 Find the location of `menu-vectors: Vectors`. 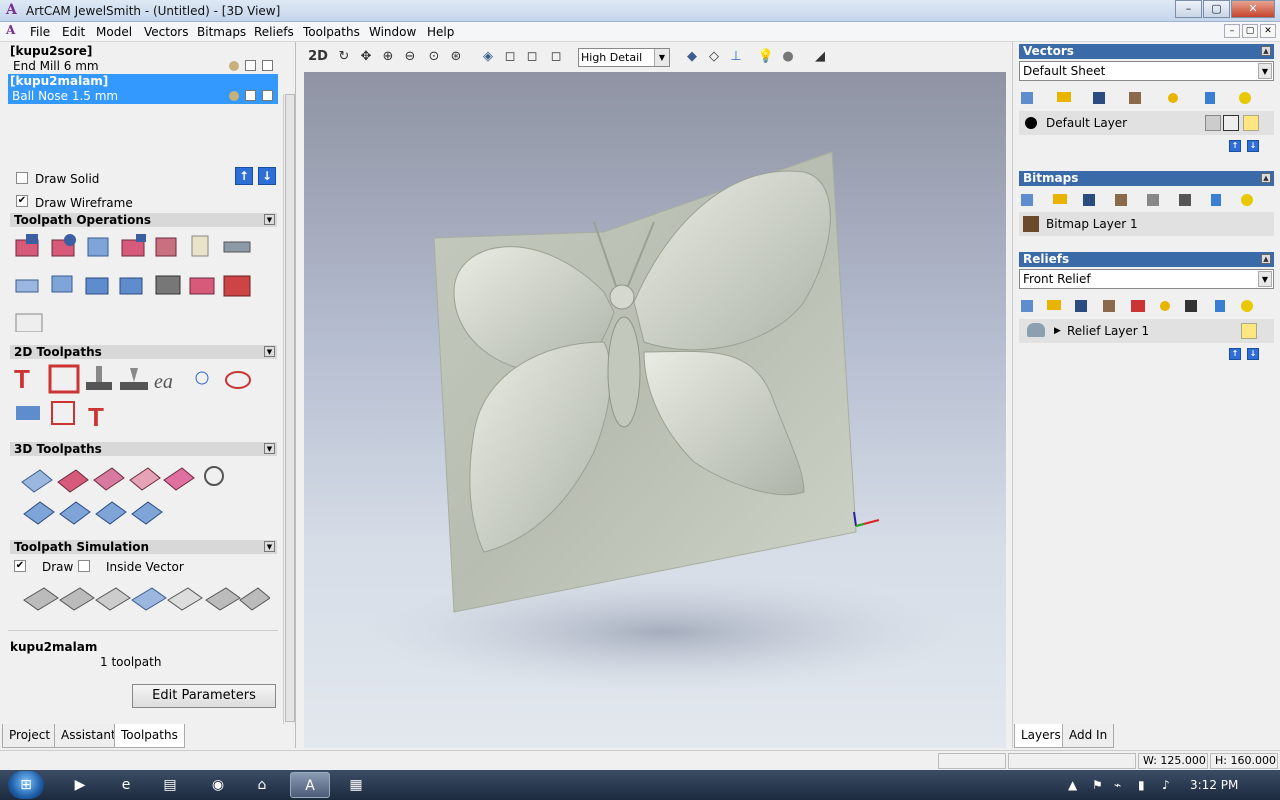

menu-vectors: Vectors is located at coordinates (166, 32).